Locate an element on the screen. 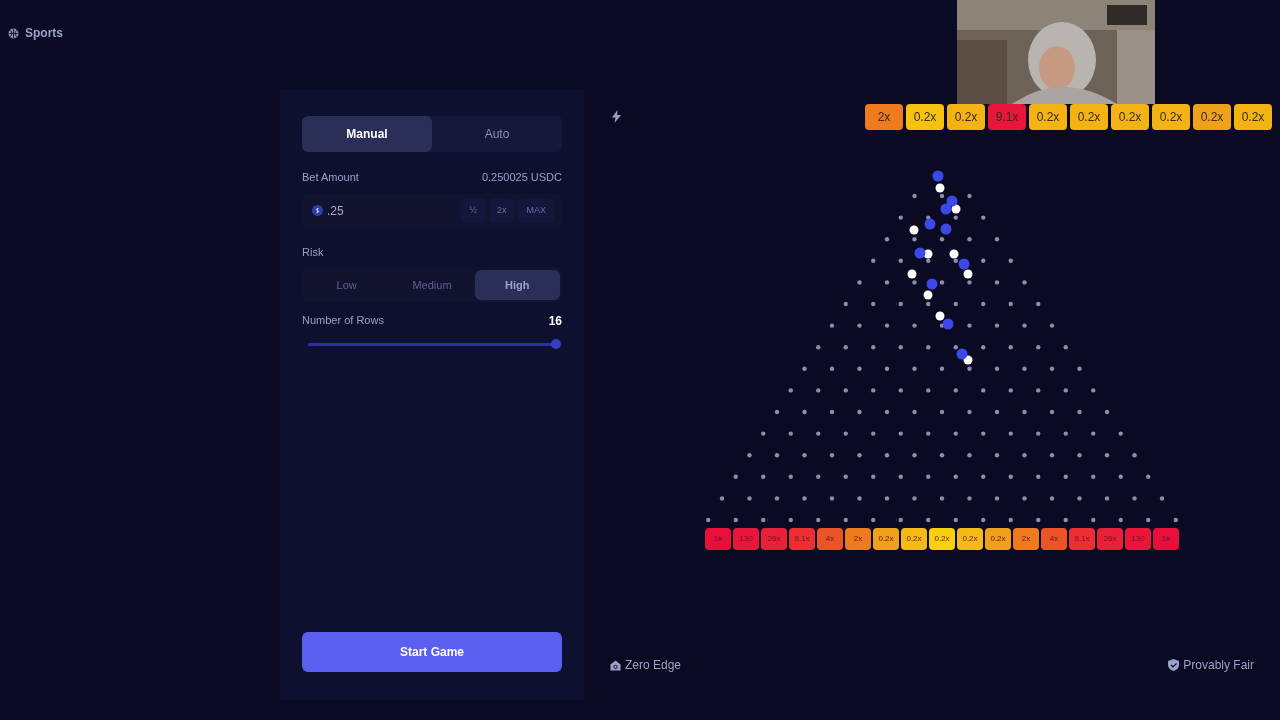 This screenshot has width=1280, height=720. bet-modifier-button: MAX is located at coordinates (536, 210).